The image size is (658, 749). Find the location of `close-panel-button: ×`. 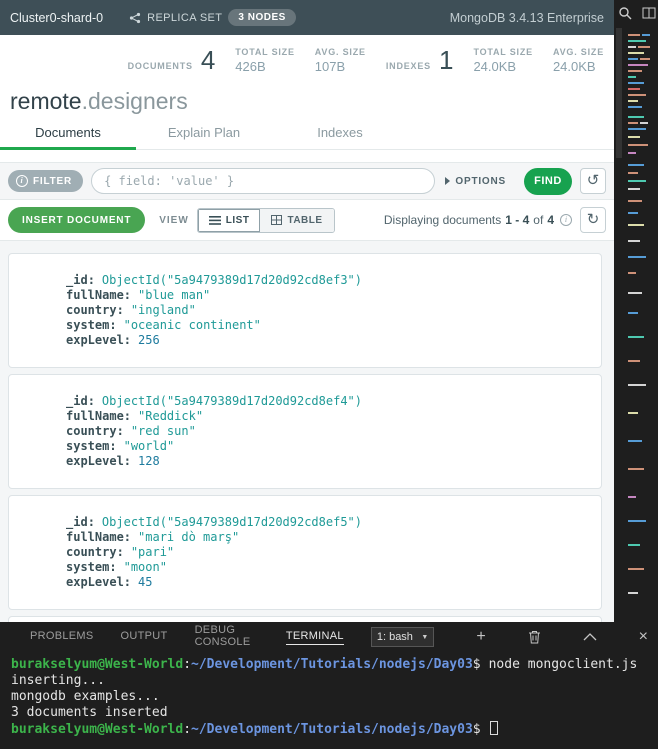

close-panel-button: × is located at coordinates (643, 637).